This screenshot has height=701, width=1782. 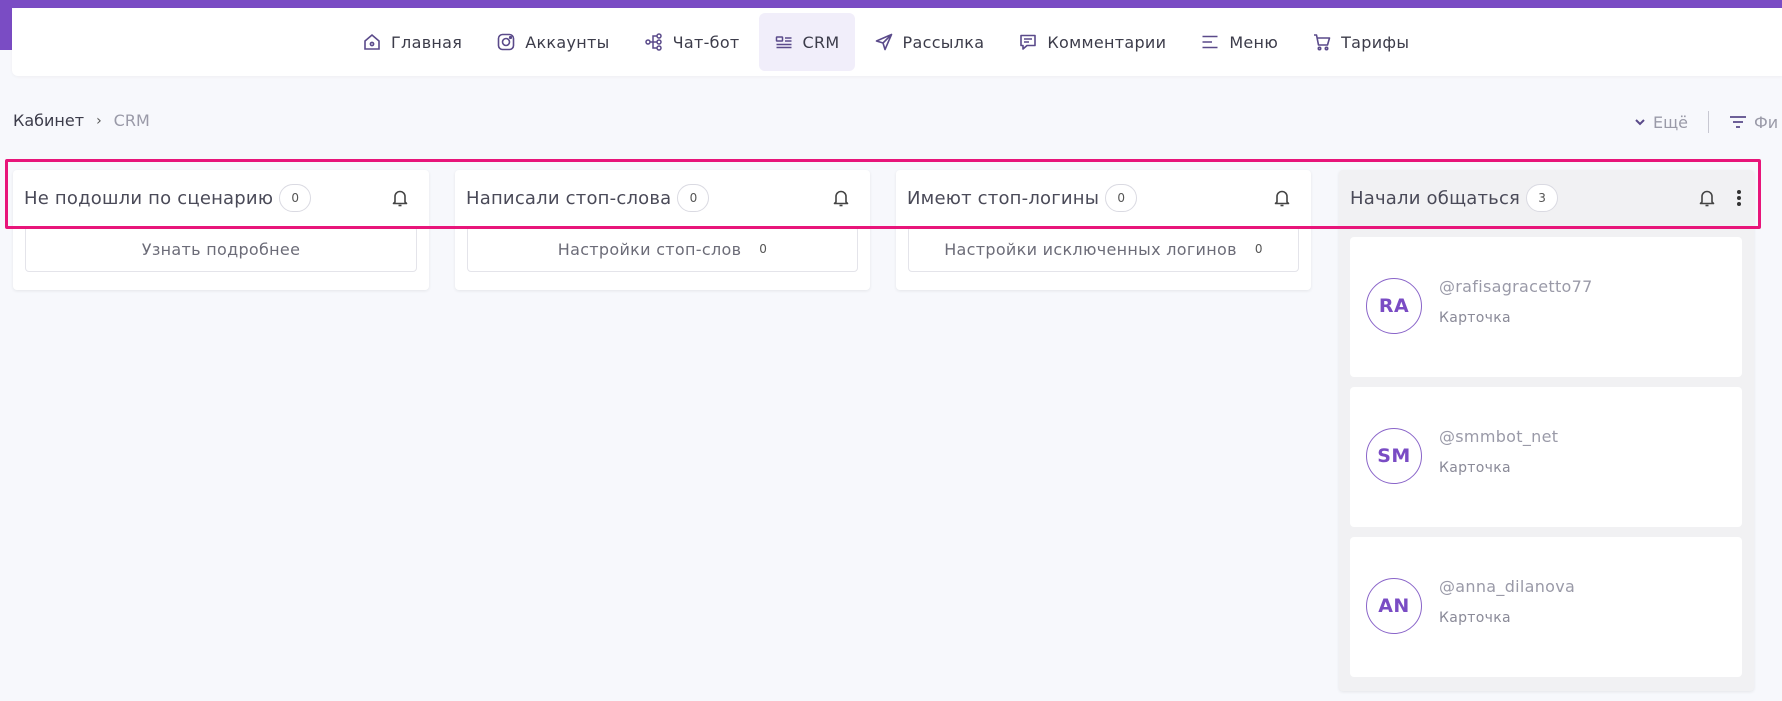 I want to click on avatar: AN, so click(x=1394, y=606).